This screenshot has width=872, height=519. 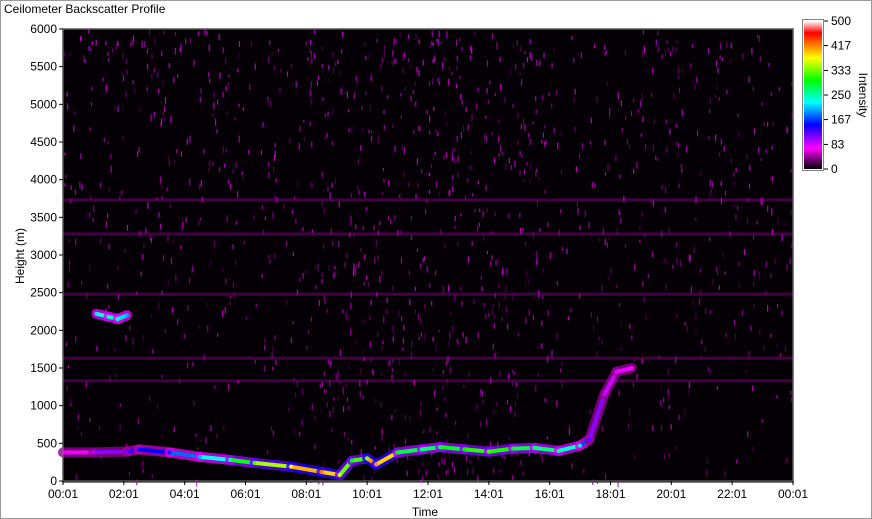 I want to click on y-tick-label: 1000, so click(x=43, y=406).